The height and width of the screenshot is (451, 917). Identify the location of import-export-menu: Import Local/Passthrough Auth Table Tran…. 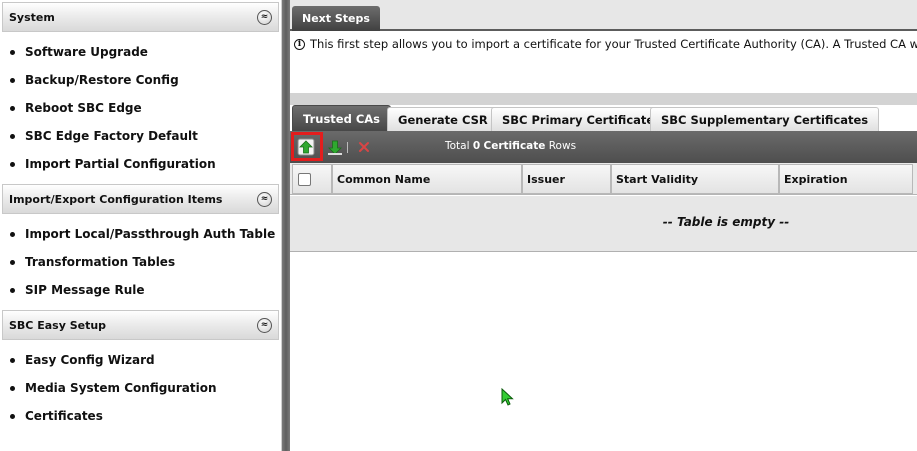
(140, 261).